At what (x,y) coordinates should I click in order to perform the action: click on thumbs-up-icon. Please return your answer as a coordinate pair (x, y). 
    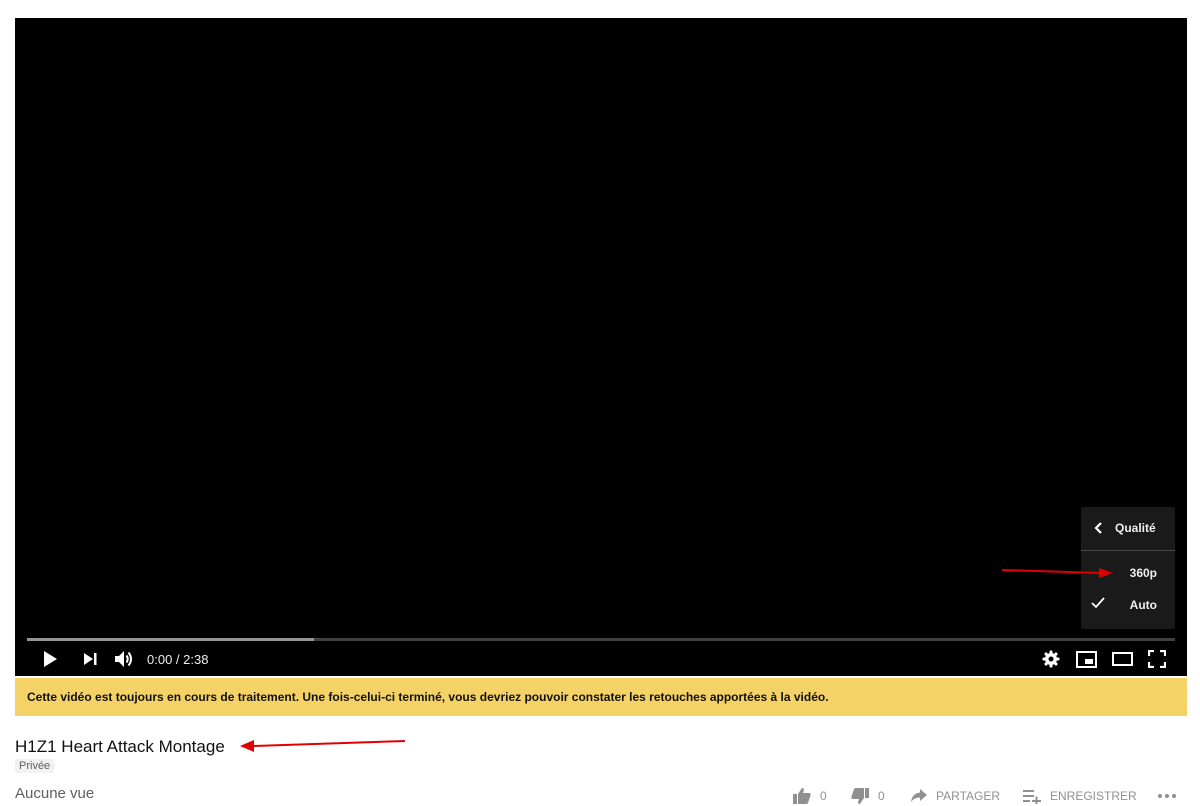
    Looking at the image, I should click on (802, 796).